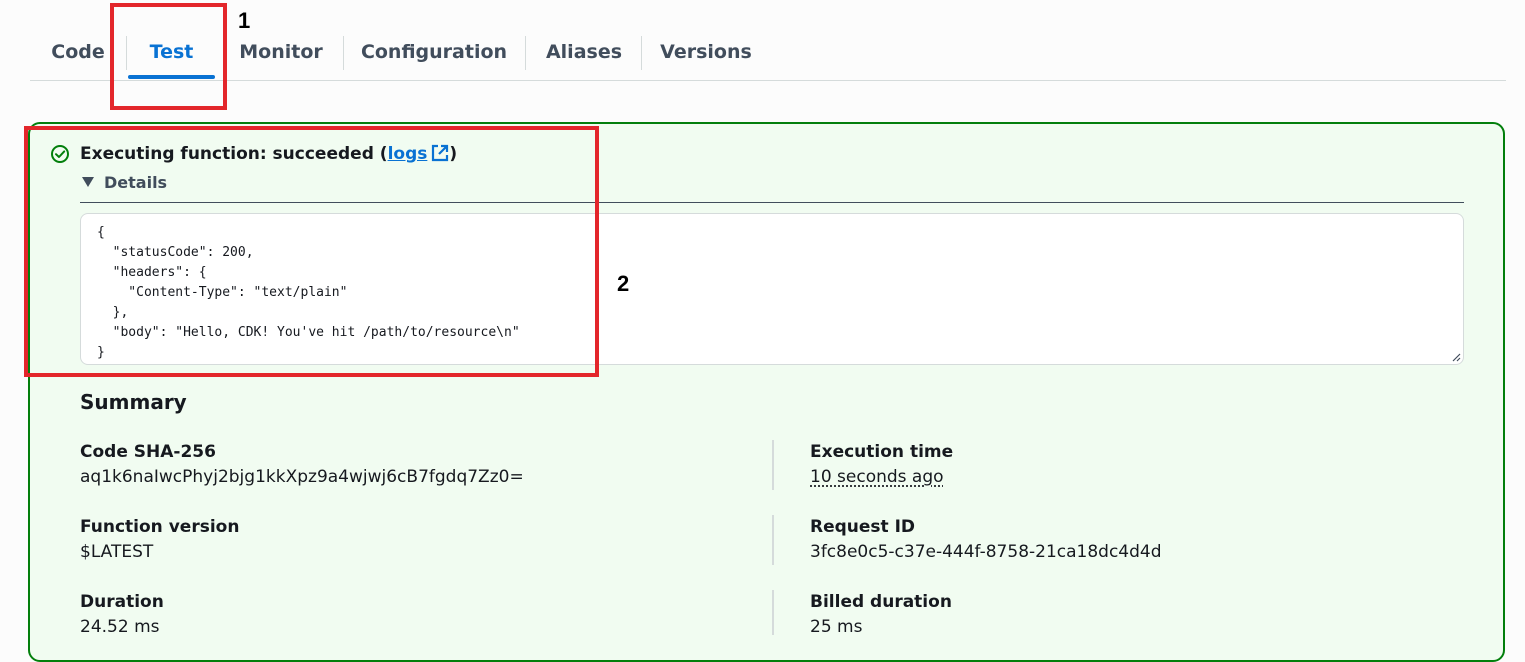 Image resolution: width=1525 pixels, height=662 pixels. Describe the element at coordinates (133, 402) in the screenshot. I see `summary-heading: Summary` at that location.